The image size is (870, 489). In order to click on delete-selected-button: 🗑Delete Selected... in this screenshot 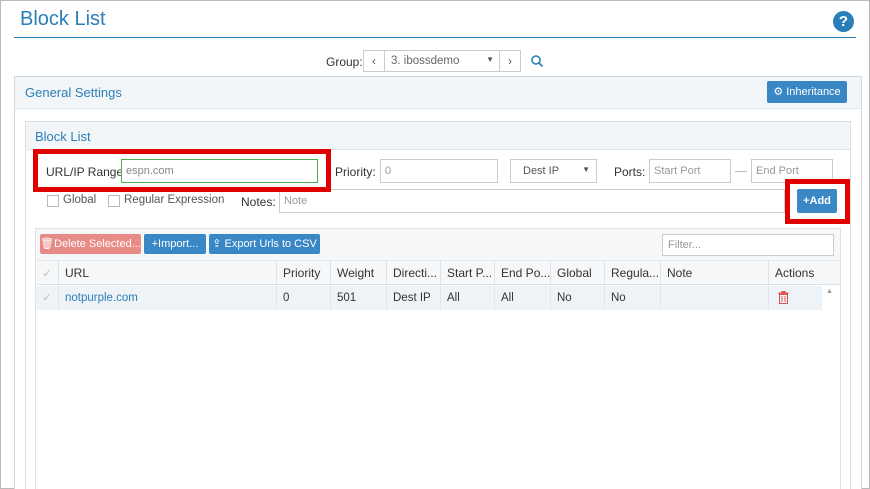, I will do `click(90, 244)`.